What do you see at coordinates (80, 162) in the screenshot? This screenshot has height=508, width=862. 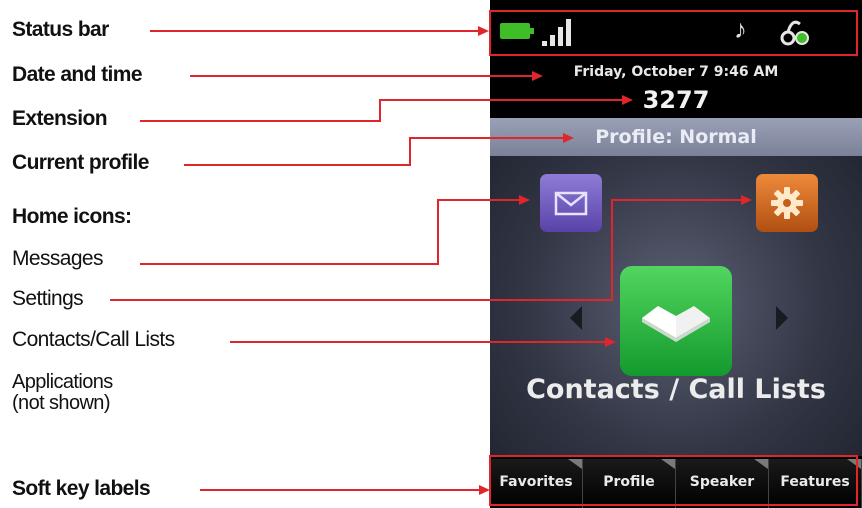 I see `current-profile-label: Current profile` at bounding box center [80, 162].